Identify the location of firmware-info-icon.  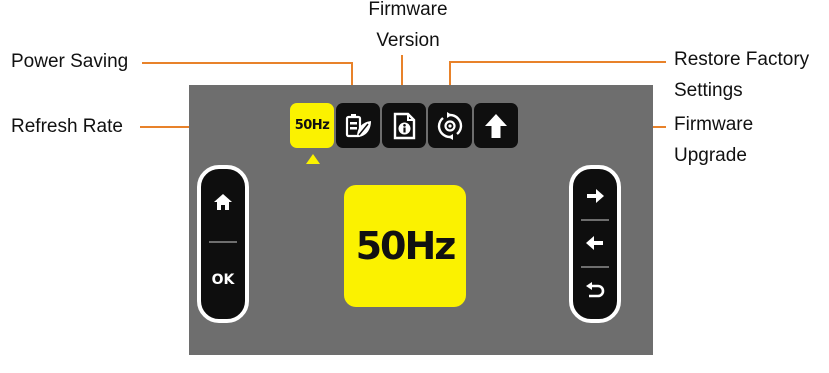
(404, 125).